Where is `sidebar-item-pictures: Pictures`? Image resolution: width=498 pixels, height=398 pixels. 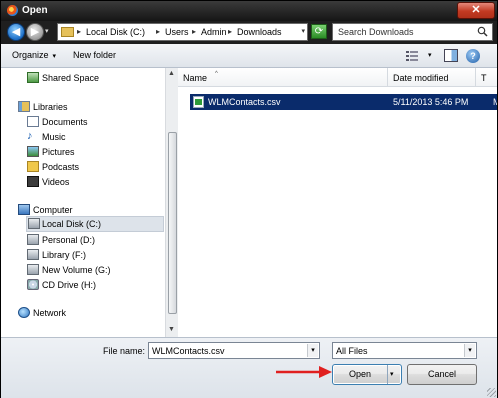
sidebar-item-pictures: Pictures is located at coordinates (87, 152).